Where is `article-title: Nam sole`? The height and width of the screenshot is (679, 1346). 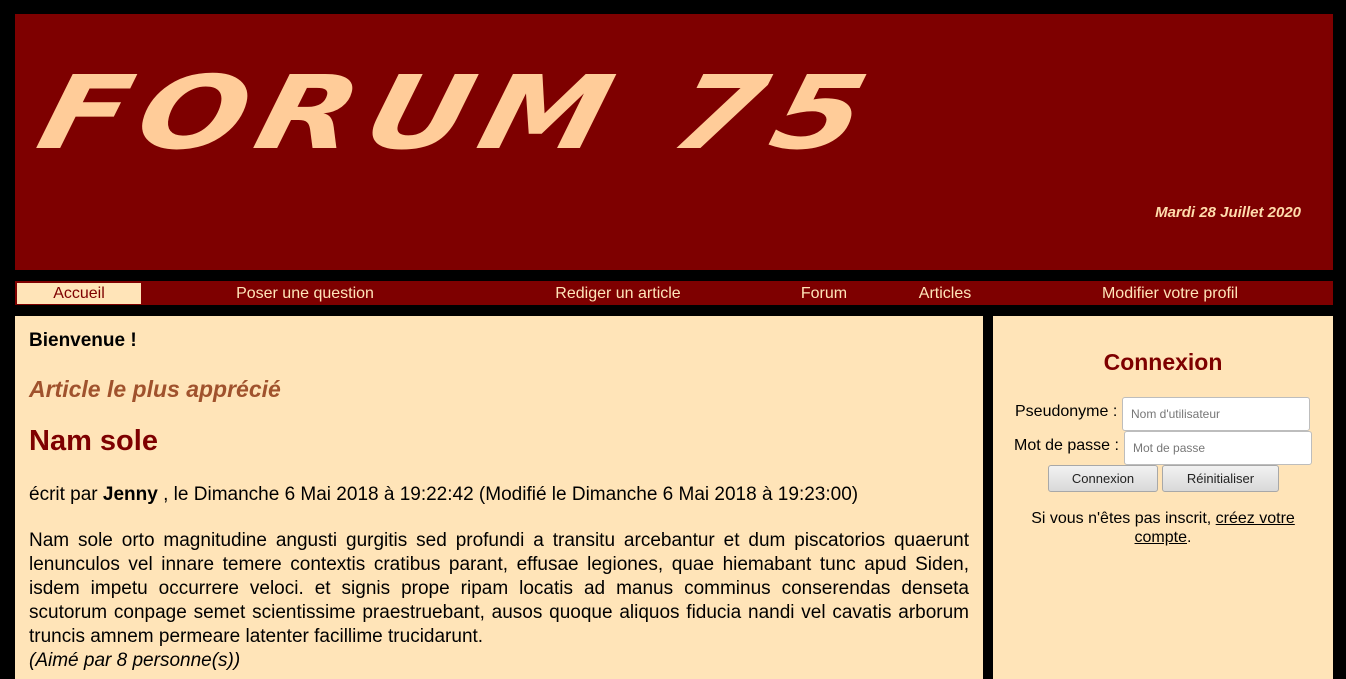
article-title: Nam sole is located at coordinates (499, 441).